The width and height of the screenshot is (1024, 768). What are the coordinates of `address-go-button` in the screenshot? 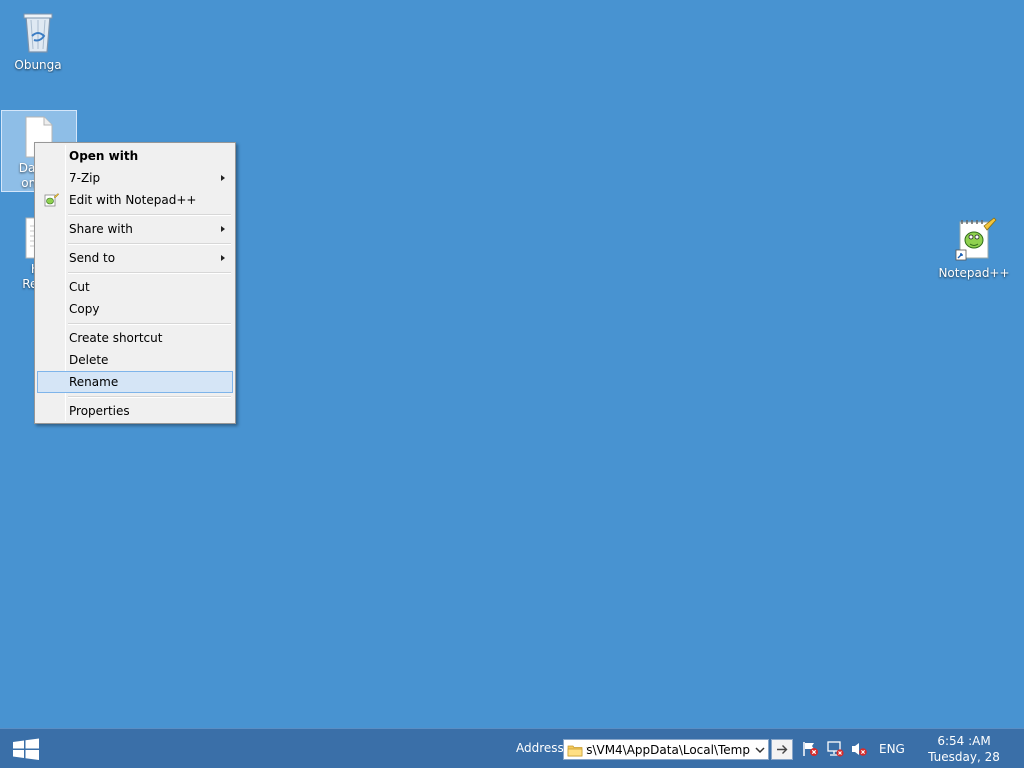 It's located at (782, 749).